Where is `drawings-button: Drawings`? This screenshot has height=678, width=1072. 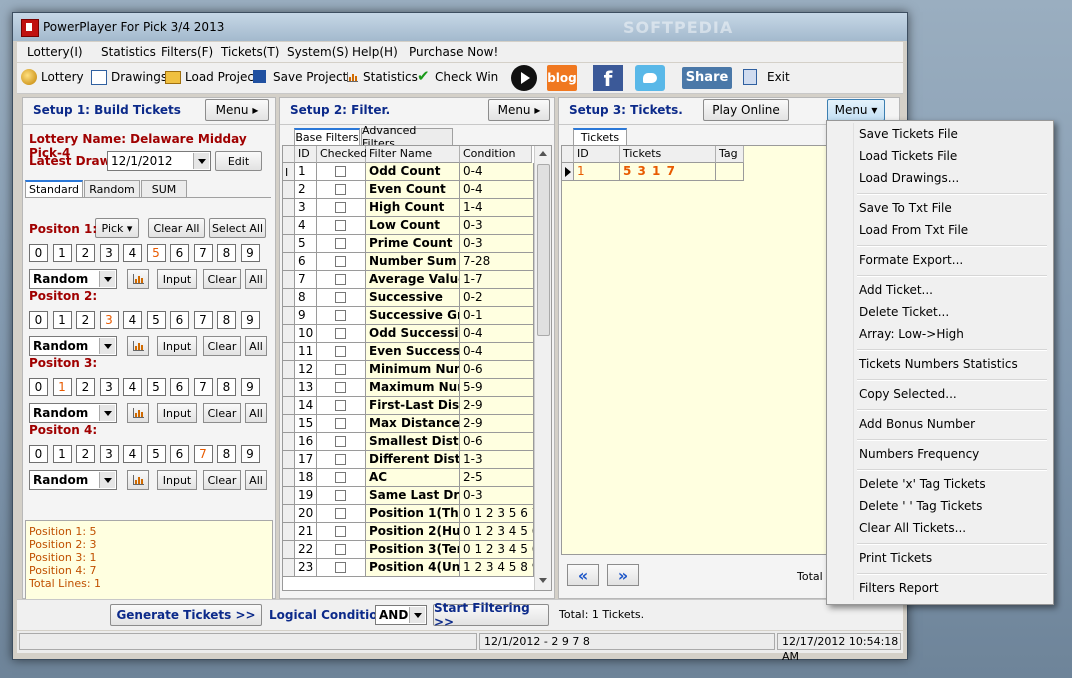
drawings-button: Drawings is located at coordinates (139, 77).